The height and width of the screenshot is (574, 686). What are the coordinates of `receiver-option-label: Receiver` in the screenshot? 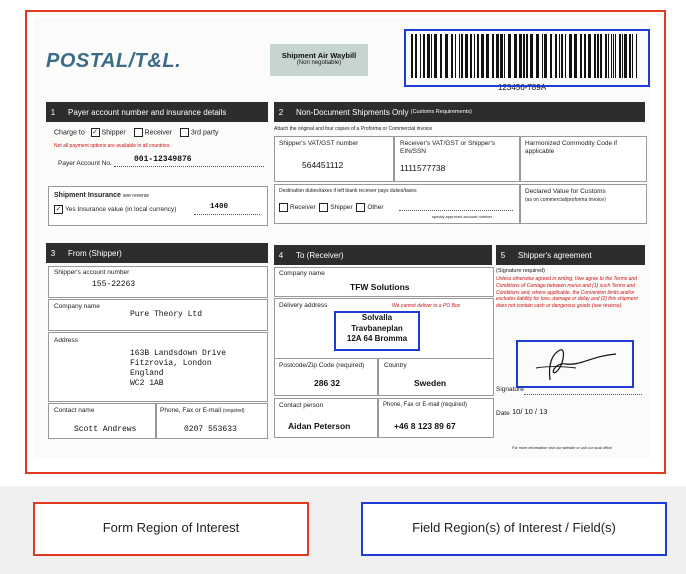 It's located at (158, 133).